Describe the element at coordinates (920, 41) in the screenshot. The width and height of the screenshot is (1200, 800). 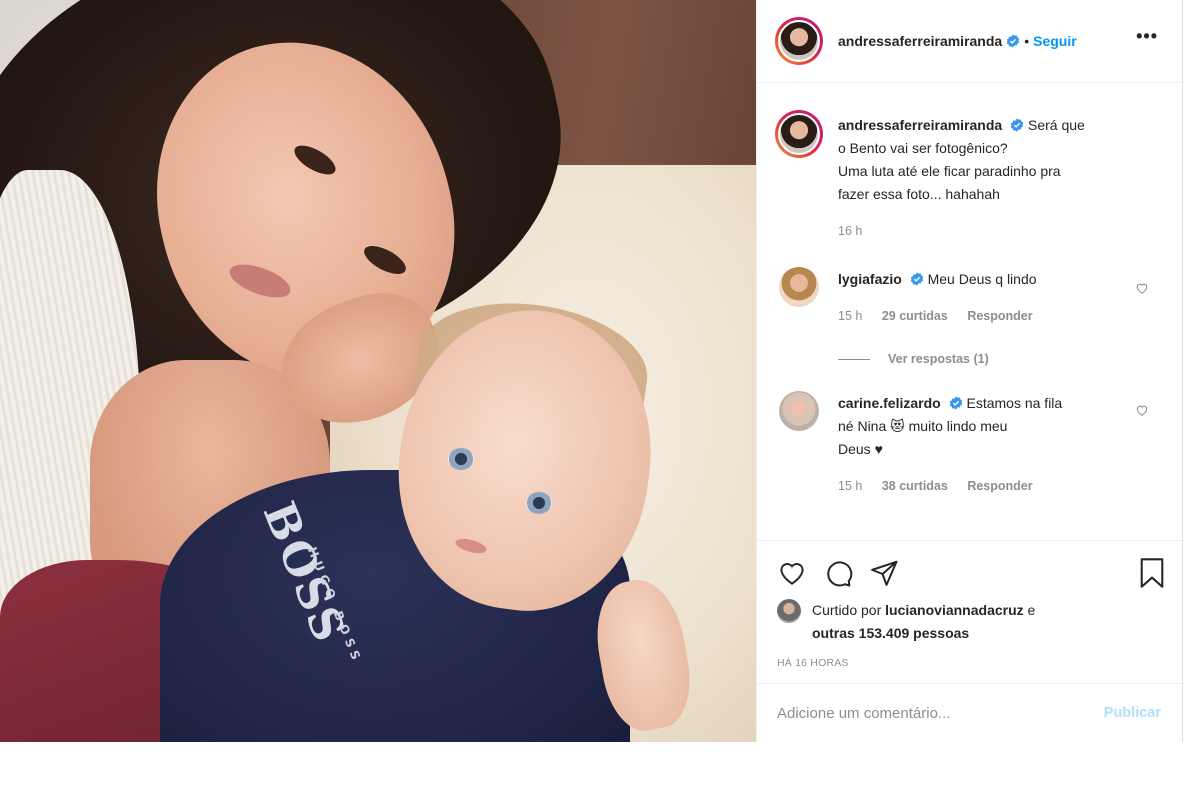
I see `author-username: andressaferreiramiranda` at that location.